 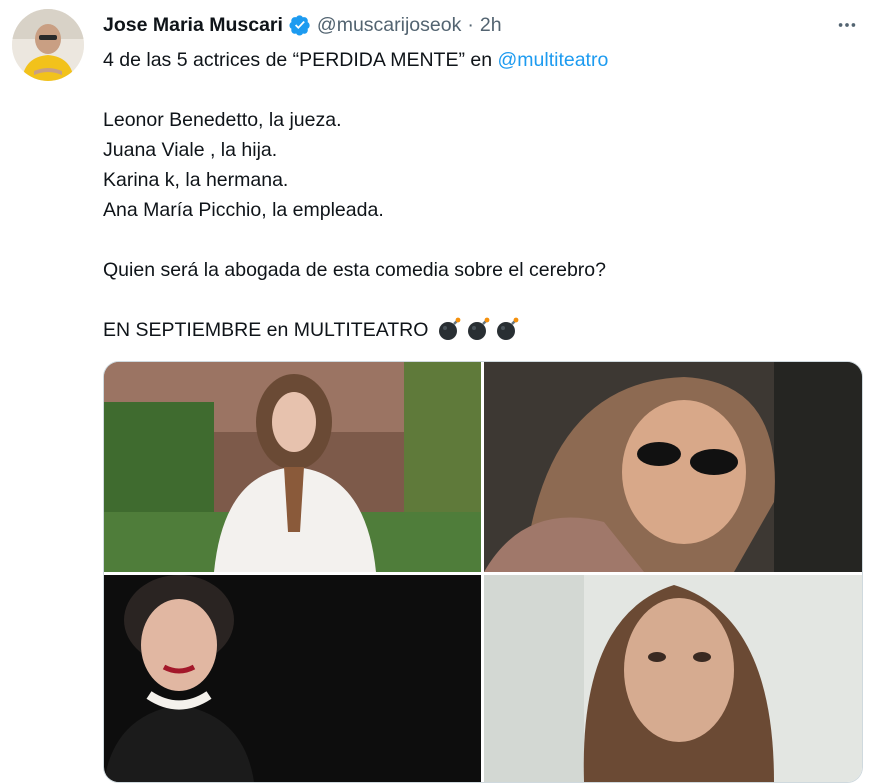 What do you see at coordinates (266, 330) in the screenshot?
I see `tweet-line-7-text: EN SEPTIEMBRE en MULTITEATRO` at bounding box center [266, 330].